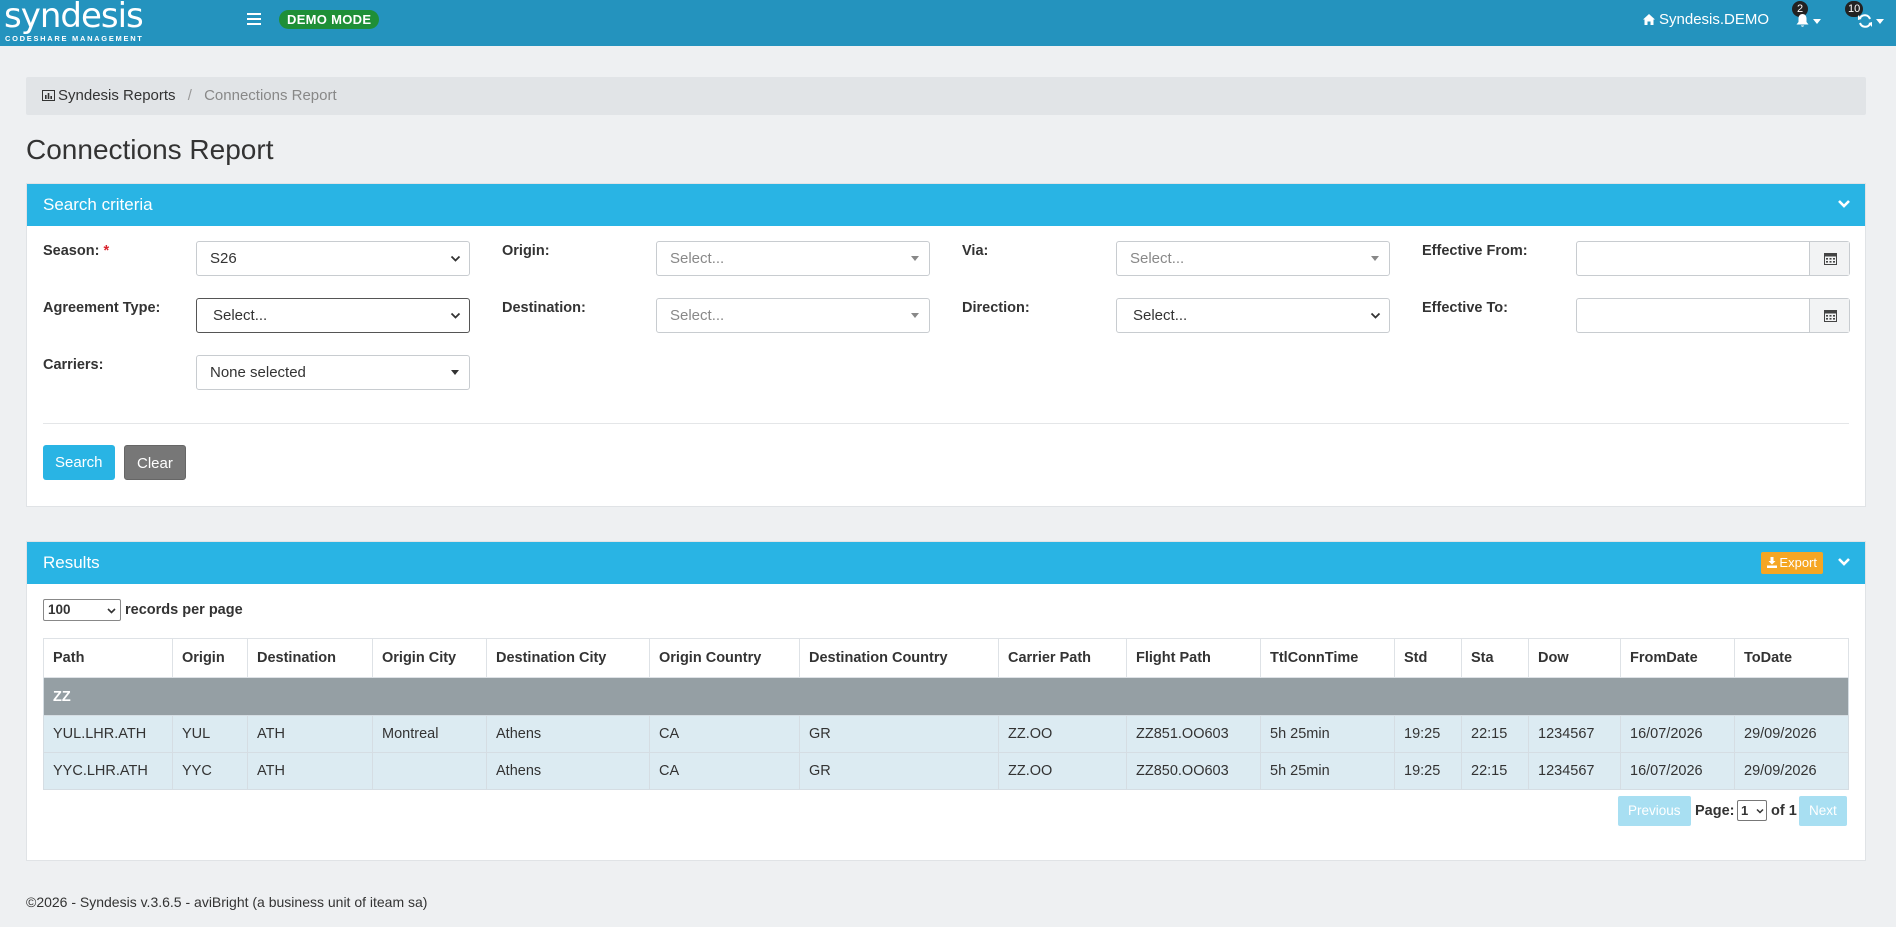 The image size is (1896, 927). I want to click on page-select: 1, so click(1752, 810).